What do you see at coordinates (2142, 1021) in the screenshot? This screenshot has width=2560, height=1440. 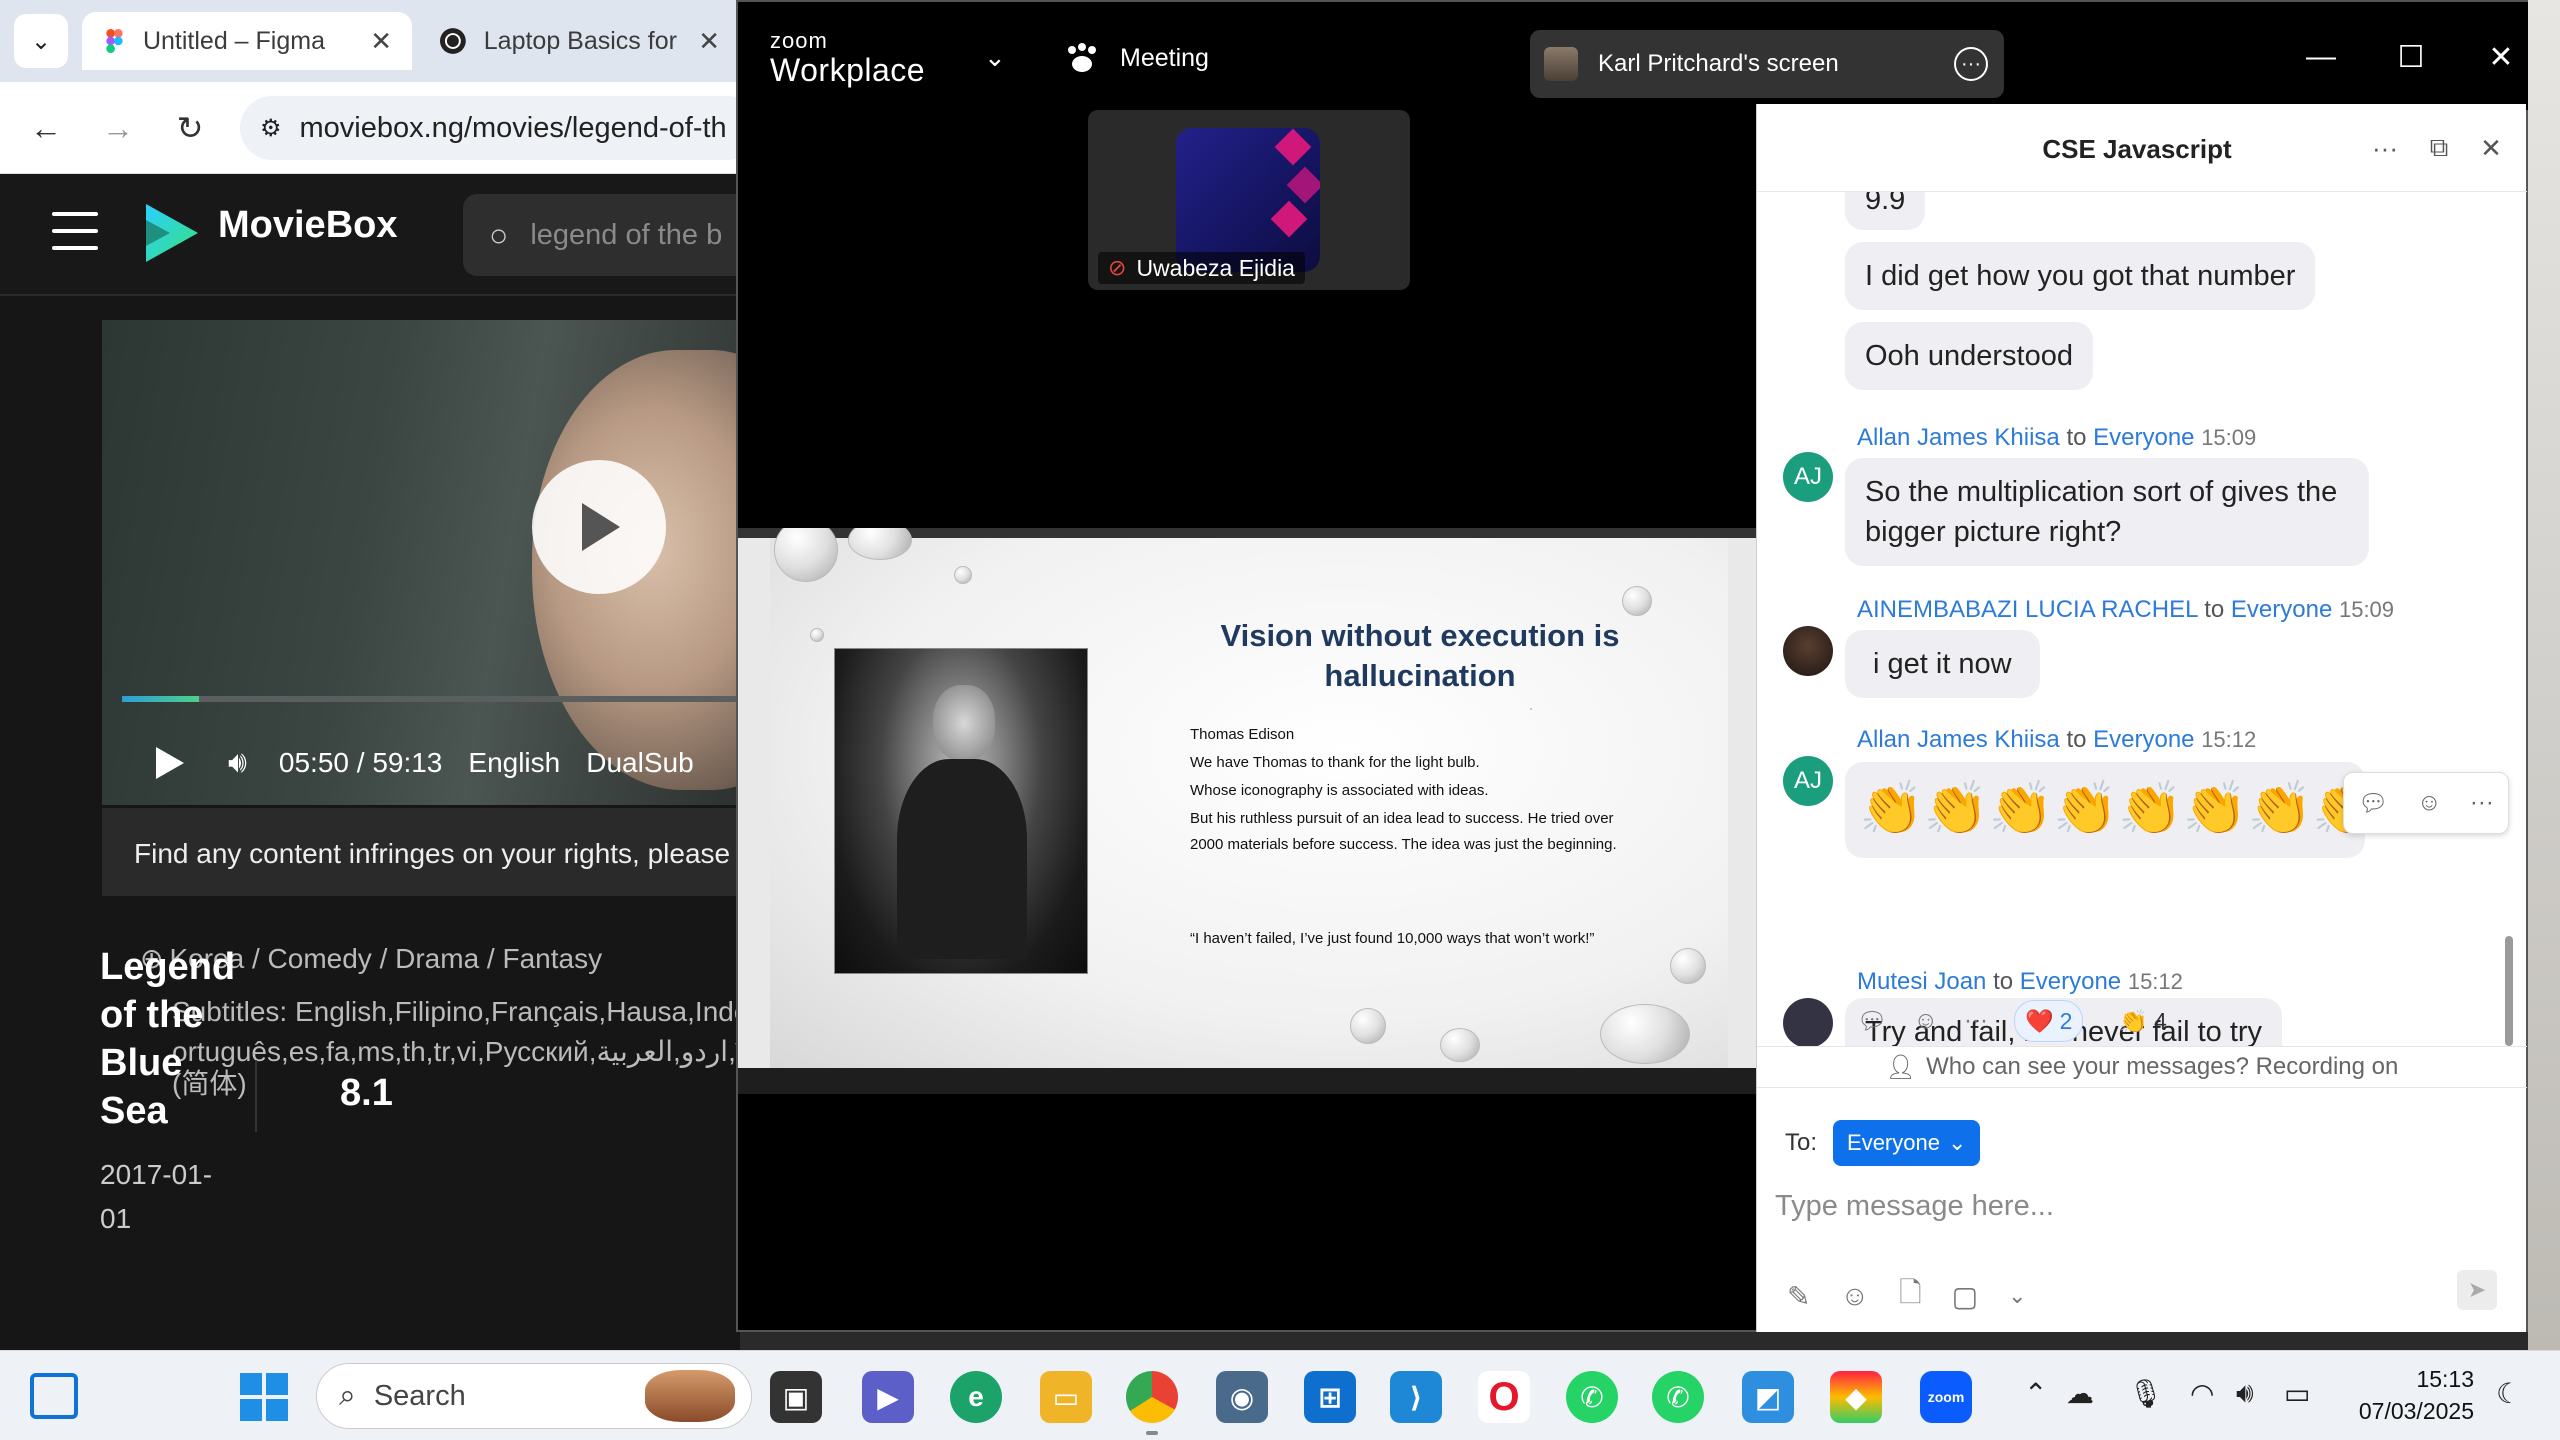 I see `reaction-clap: 👏 4` at bounding box center [2142, 1021].